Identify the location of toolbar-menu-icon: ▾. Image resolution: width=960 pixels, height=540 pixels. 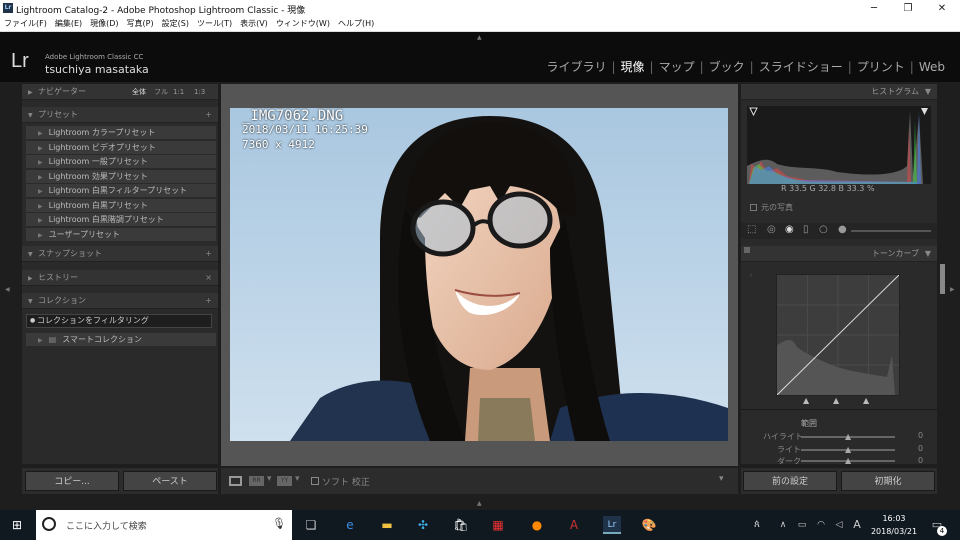
(721, 479).